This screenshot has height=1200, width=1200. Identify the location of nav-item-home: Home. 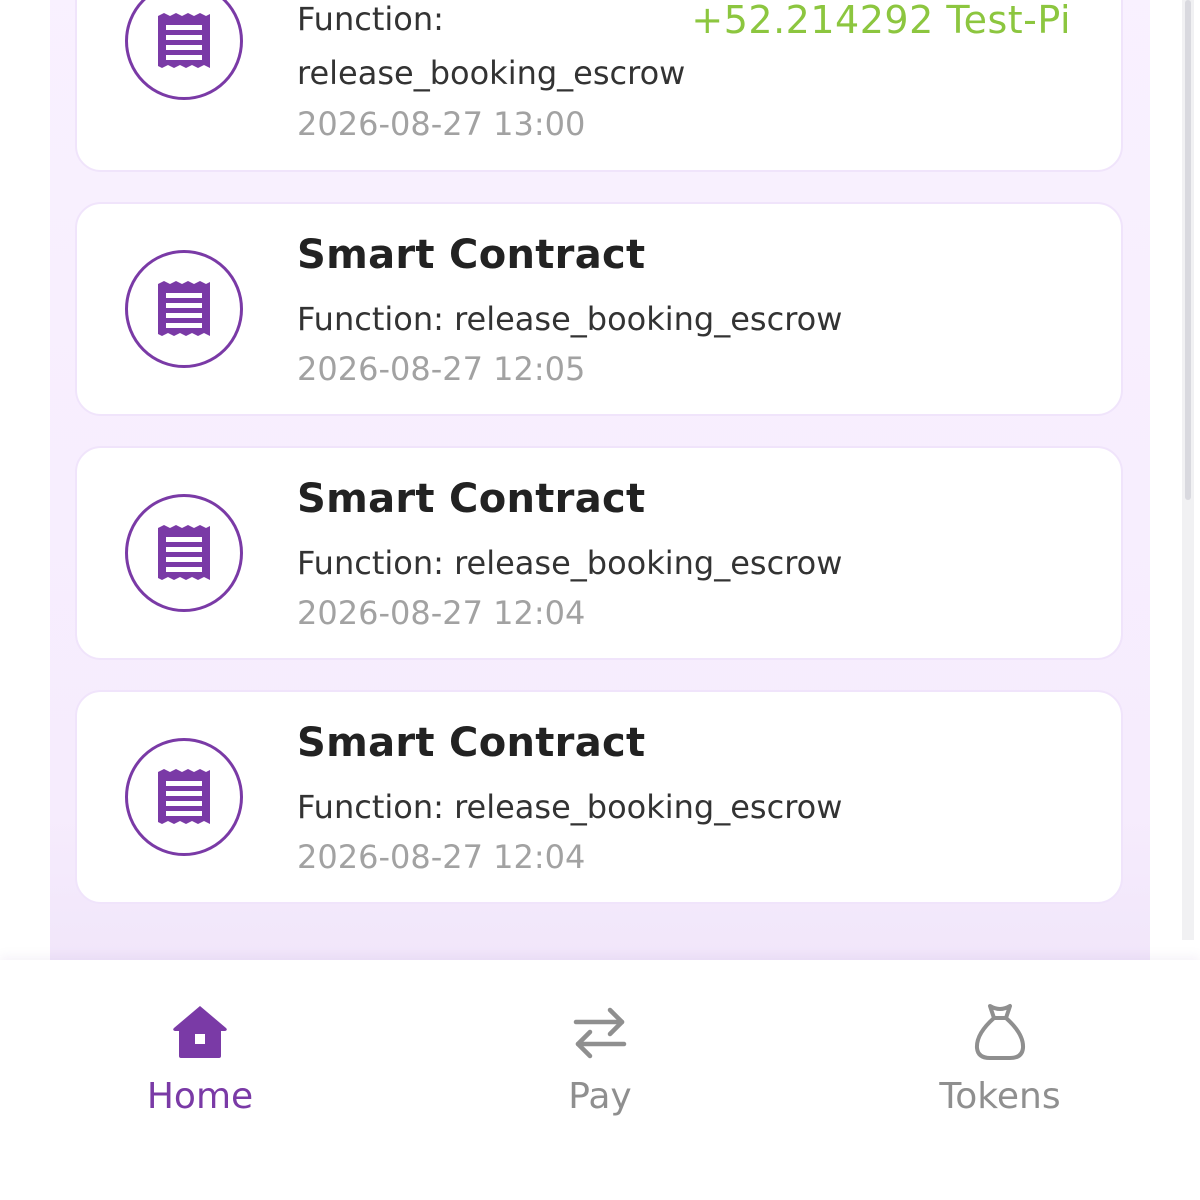
(200, 1065).